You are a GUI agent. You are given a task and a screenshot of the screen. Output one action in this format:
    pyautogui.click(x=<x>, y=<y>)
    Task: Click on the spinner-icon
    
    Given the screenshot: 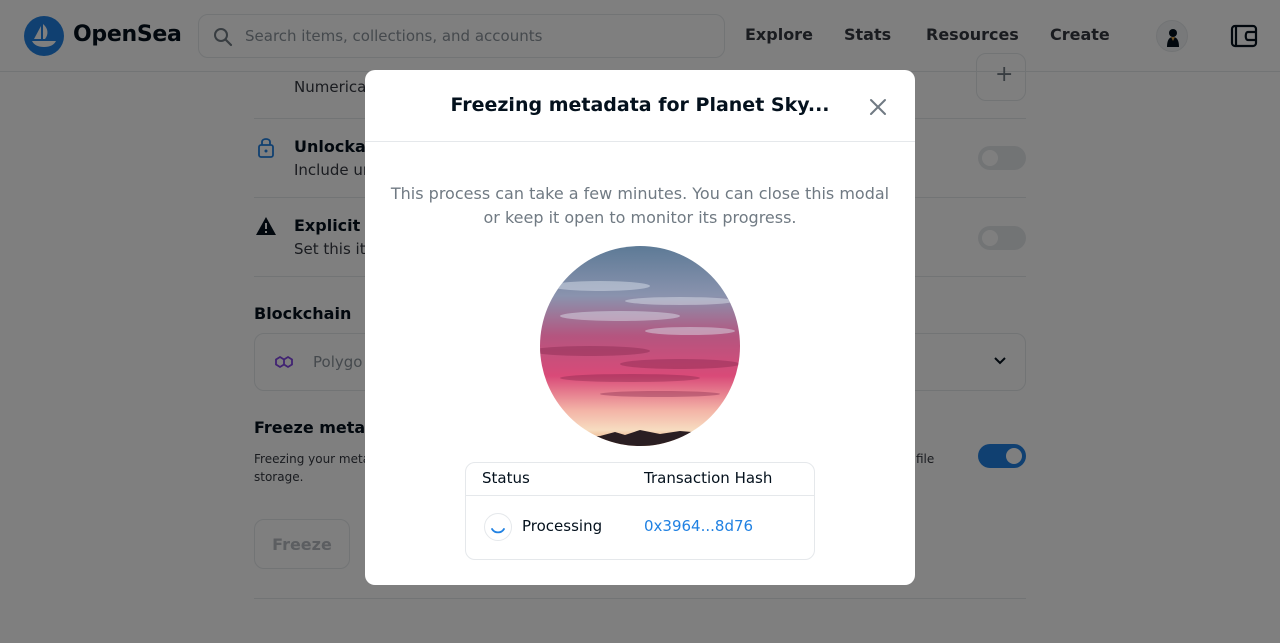 What is the action you would take?
    pyautogui.click(x=498, y=527)
    